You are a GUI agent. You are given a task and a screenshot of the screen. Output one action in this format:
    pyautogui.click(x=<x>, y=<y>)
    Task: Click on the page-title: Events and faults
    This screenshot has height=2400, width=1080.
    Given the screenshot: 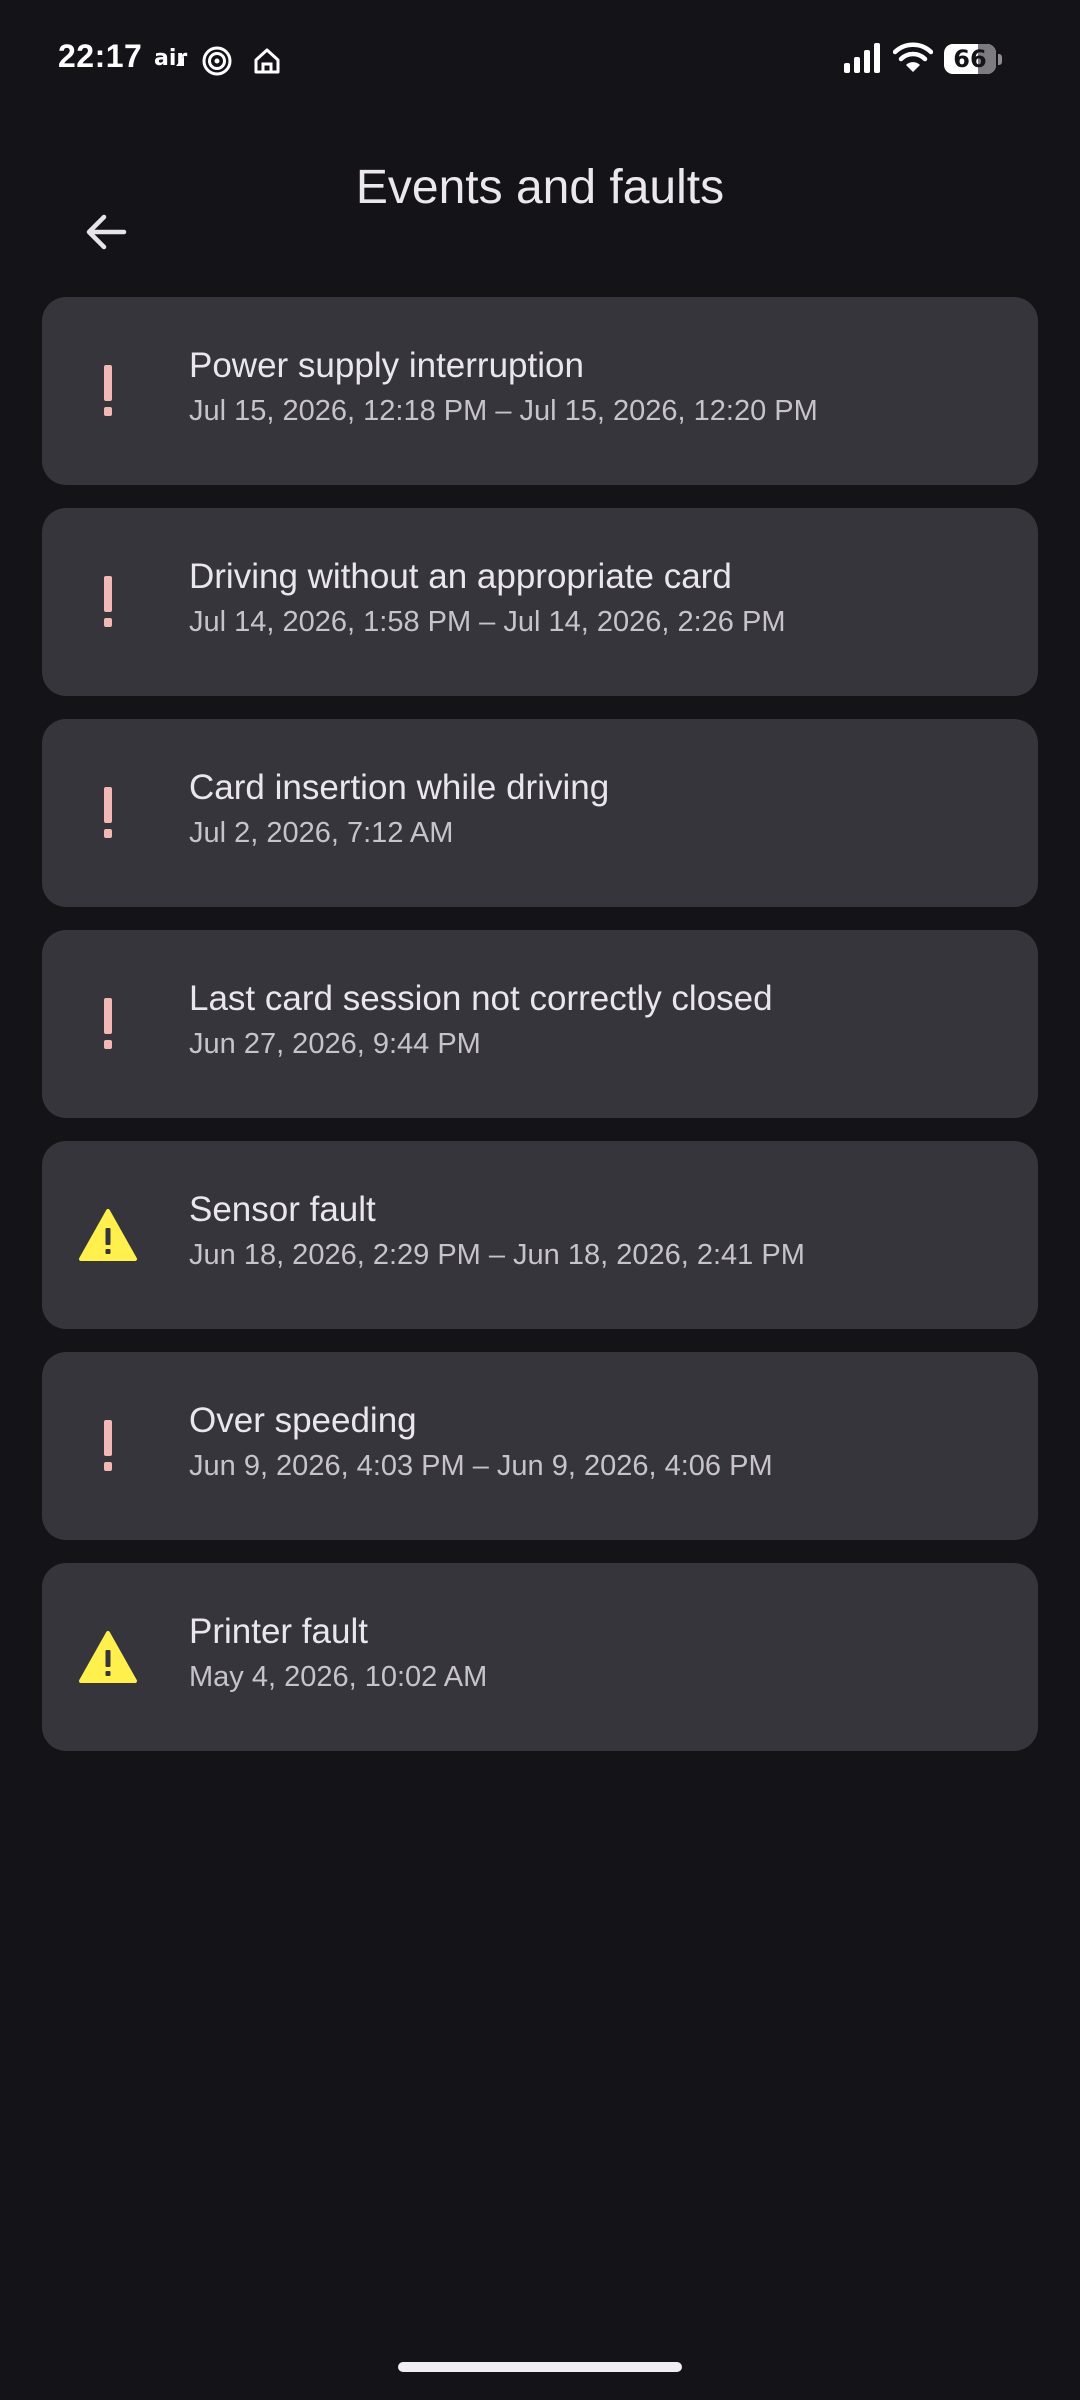 What is the action you would take?
    pyautogui.click(x=540, y=187)
    